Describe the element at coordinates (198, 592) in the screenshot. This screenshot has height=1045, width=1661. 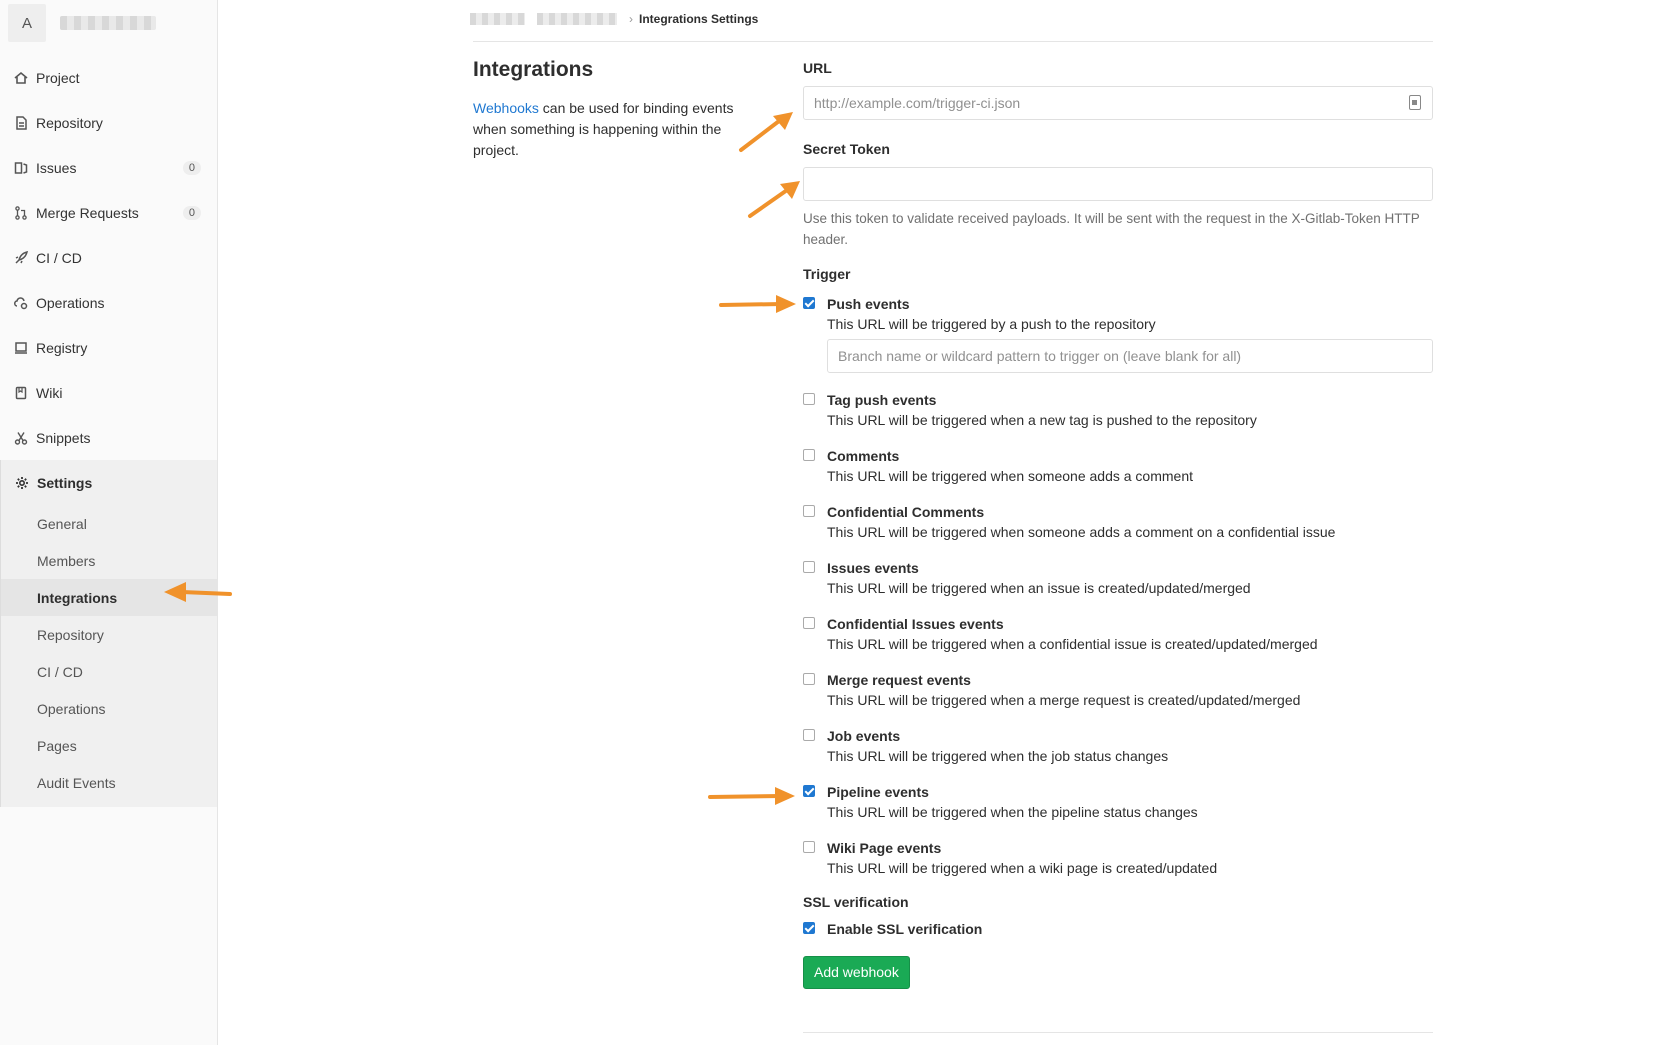
I see `annotation-arrow-integrations` at that location.